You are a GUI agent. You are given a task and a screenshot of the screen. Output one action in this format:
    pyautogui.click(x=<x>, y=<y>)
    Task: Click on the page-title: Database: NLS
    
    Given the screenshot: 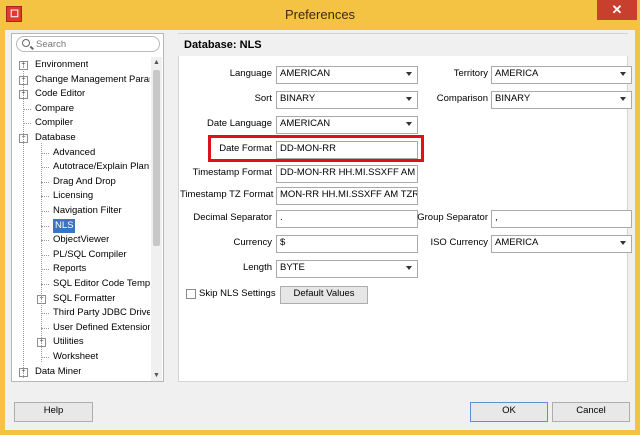 What is the action you would take?
    pyautogui.click(x=403, y=45)
    